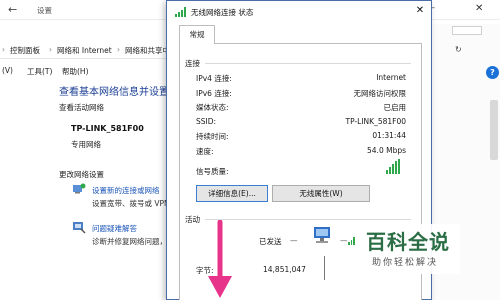  Describe the element at coordinates (81, 174) in the screenshot. I see `change-settings-label: 更改网络设置` at that location.